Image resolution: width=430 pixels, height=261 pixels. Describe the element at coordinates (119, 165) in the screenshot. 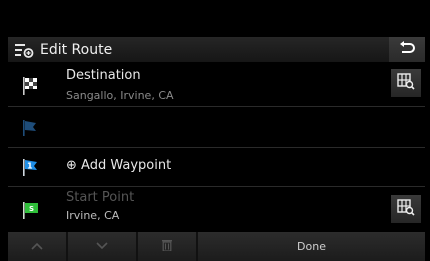

I see `add-waypoint-label: ⊕ Add Waypoint` at that location.